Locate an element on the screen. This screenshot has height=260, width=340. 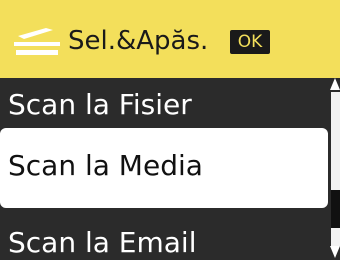
scroll-up-arrow-icon is located at coordinates (335, 84).